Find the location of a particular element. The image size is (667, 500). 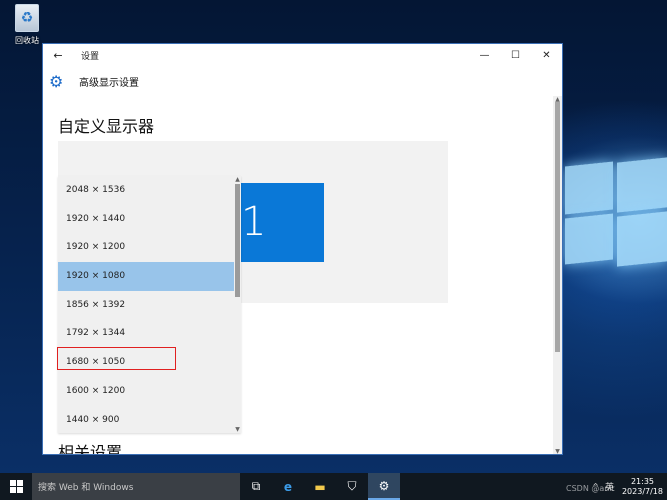

file-explorer-icon: ▬ is located at coordinates (320, 486).